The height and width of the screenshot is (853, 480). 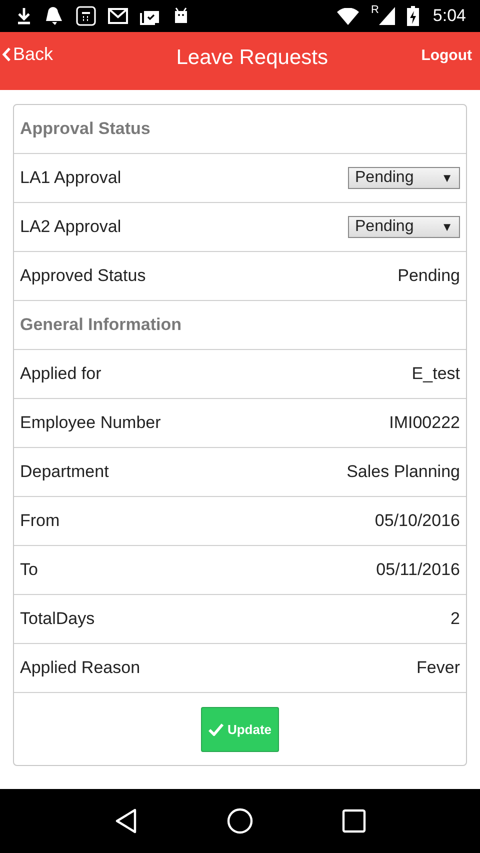 What do you see at coordinates (28, 54) in the screenshot?
I see `back-link: Back` at bounding box center [28, 54].